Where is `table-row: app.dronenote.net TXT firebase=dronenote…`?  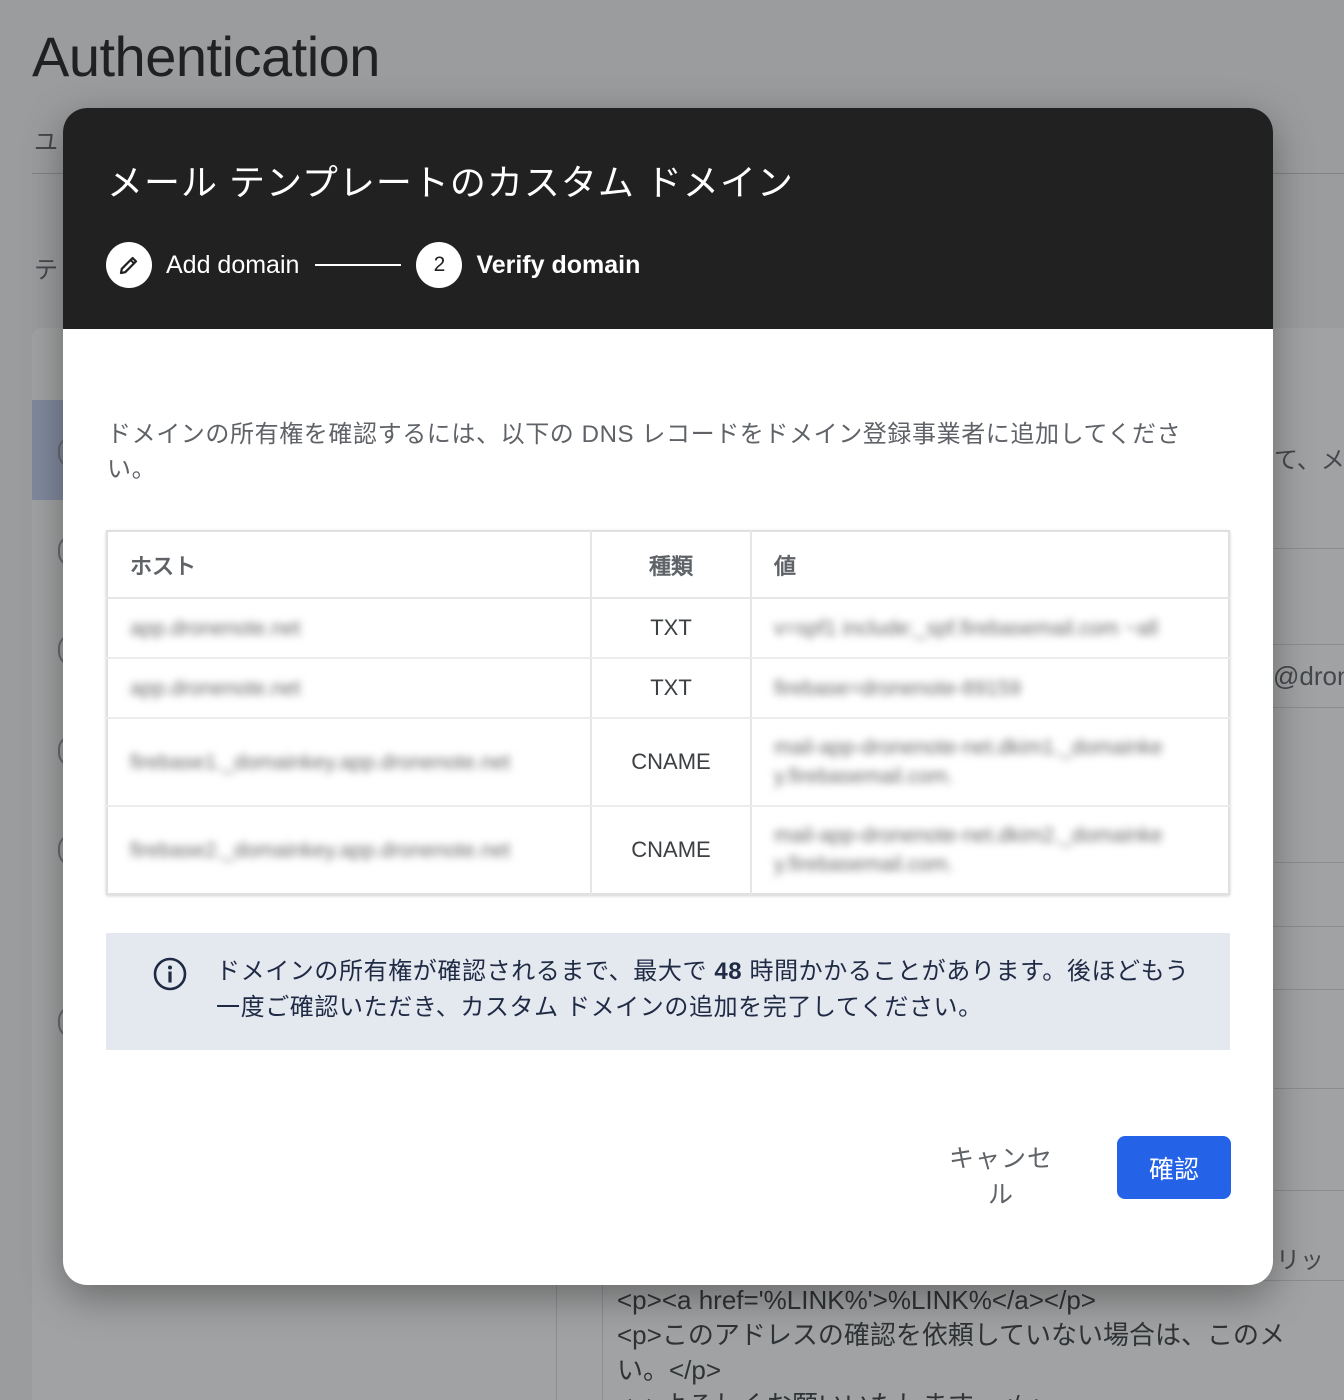
table-row: app.dronenote.net TXT firebase=dronenote… is located at coordinates (668, 688).